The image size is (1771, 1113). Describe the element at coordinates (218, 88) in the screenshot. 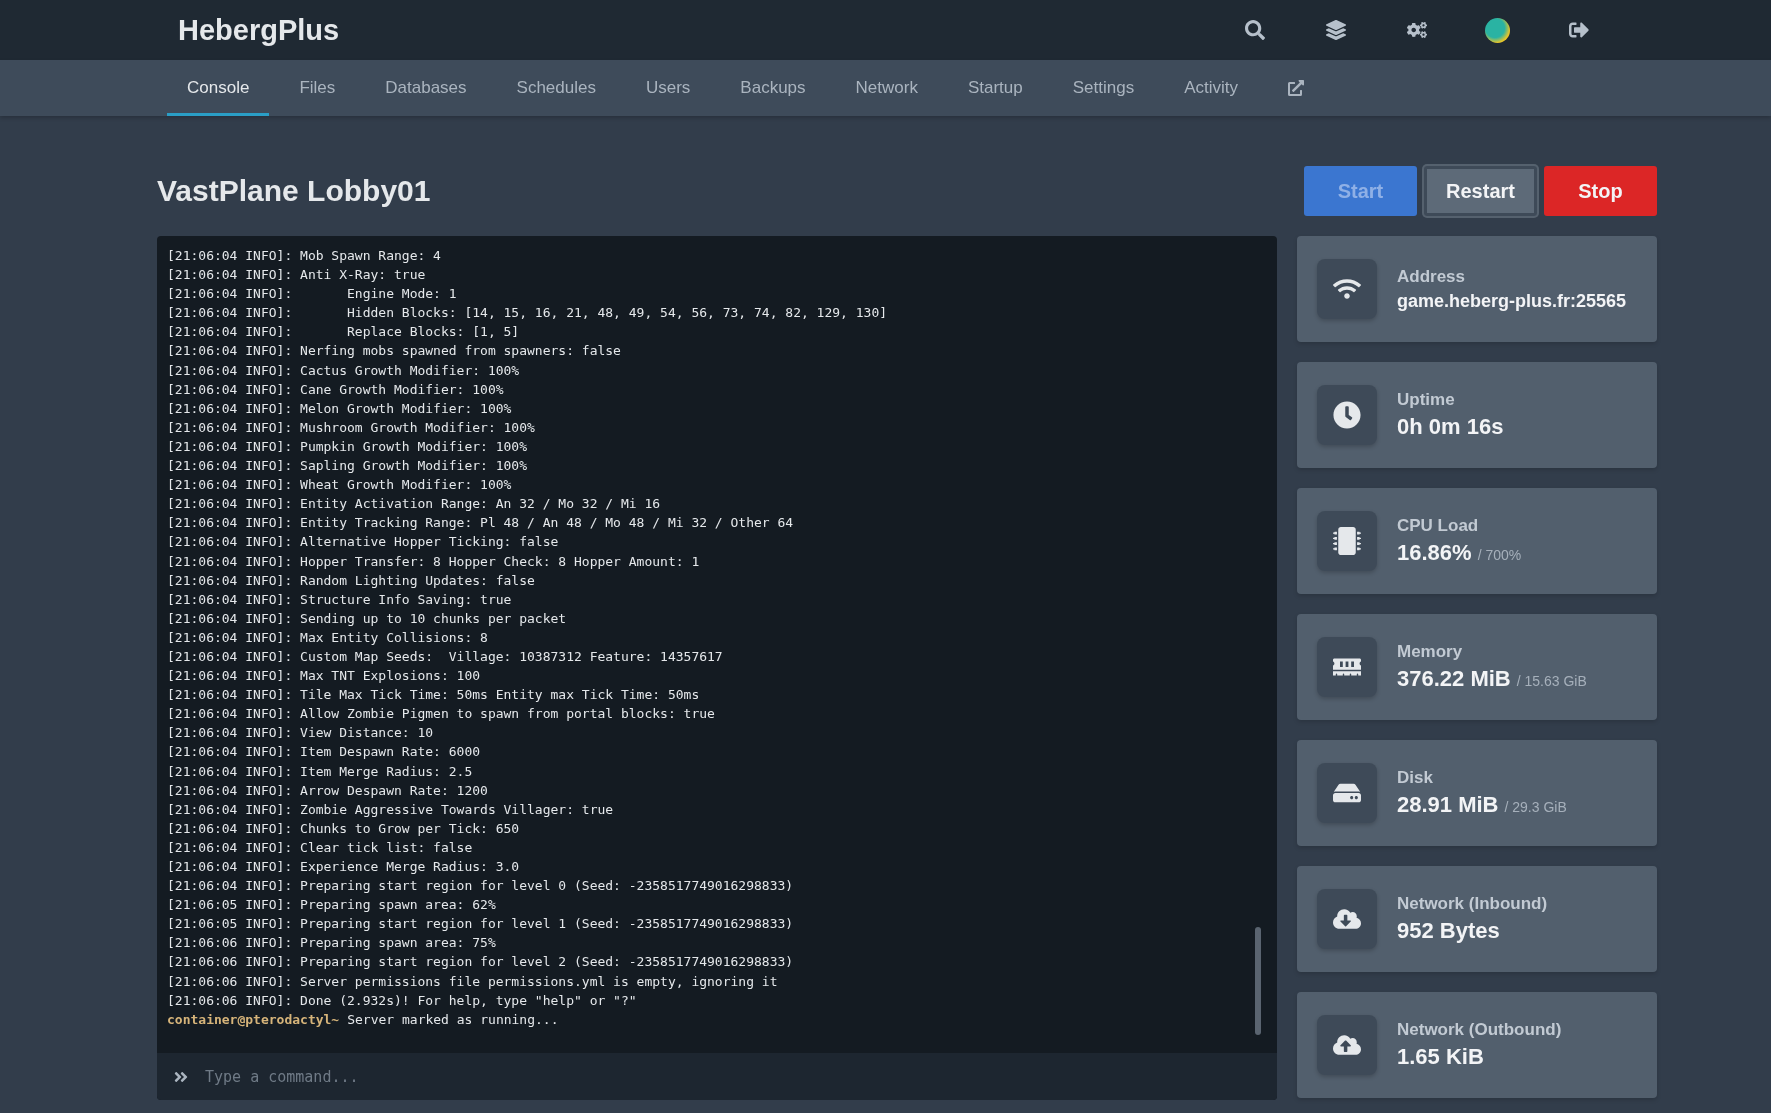

I see `nav-tab: Console` at that location.